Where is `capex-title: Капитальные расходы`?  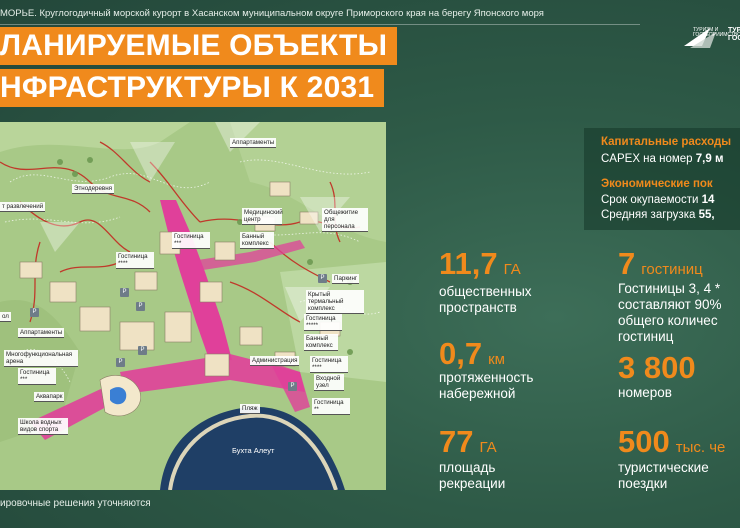 capex-title: Капитальные расходы is located at coordinates (666, 142).